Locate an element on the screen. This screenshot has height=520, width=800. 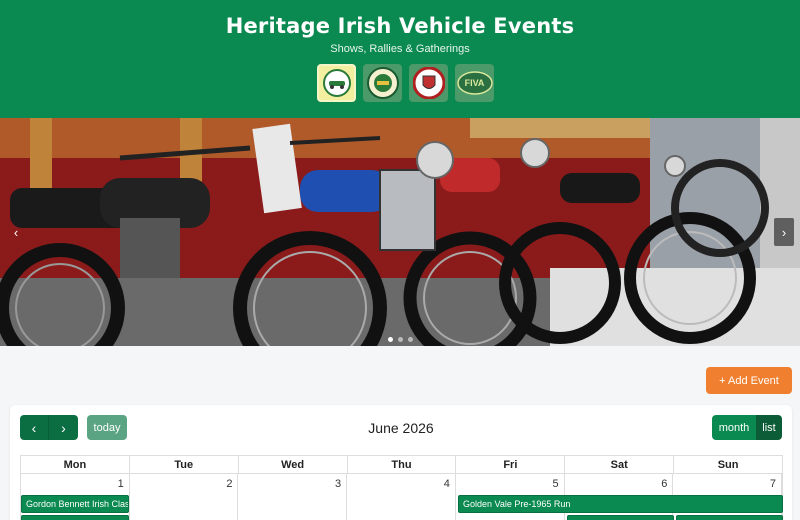
weekday-thu: Thu is located at coordinates (402, 464).